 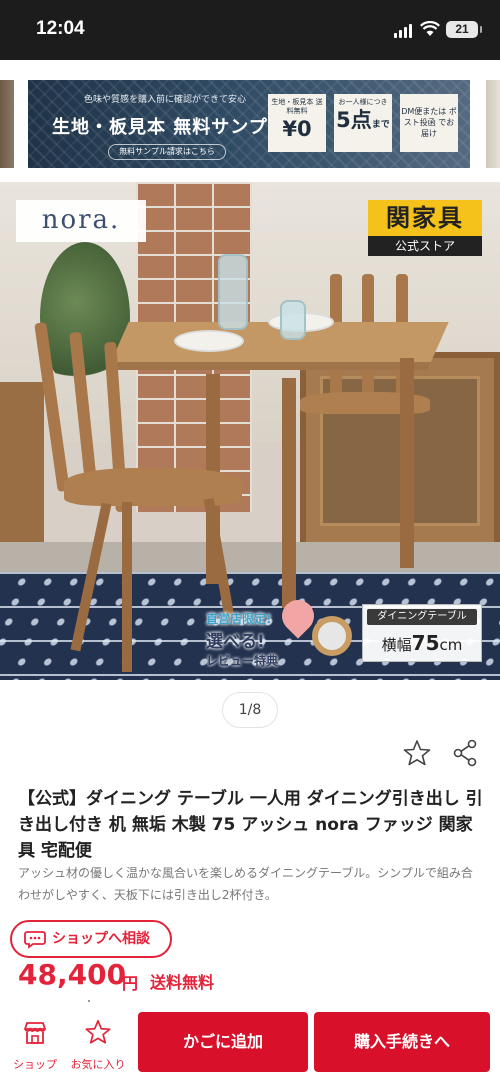 What do you see at coordinates (242, 661) in the screenshot?
I see `promo-line3: レビュー特典` at bounding box center [242, 661].